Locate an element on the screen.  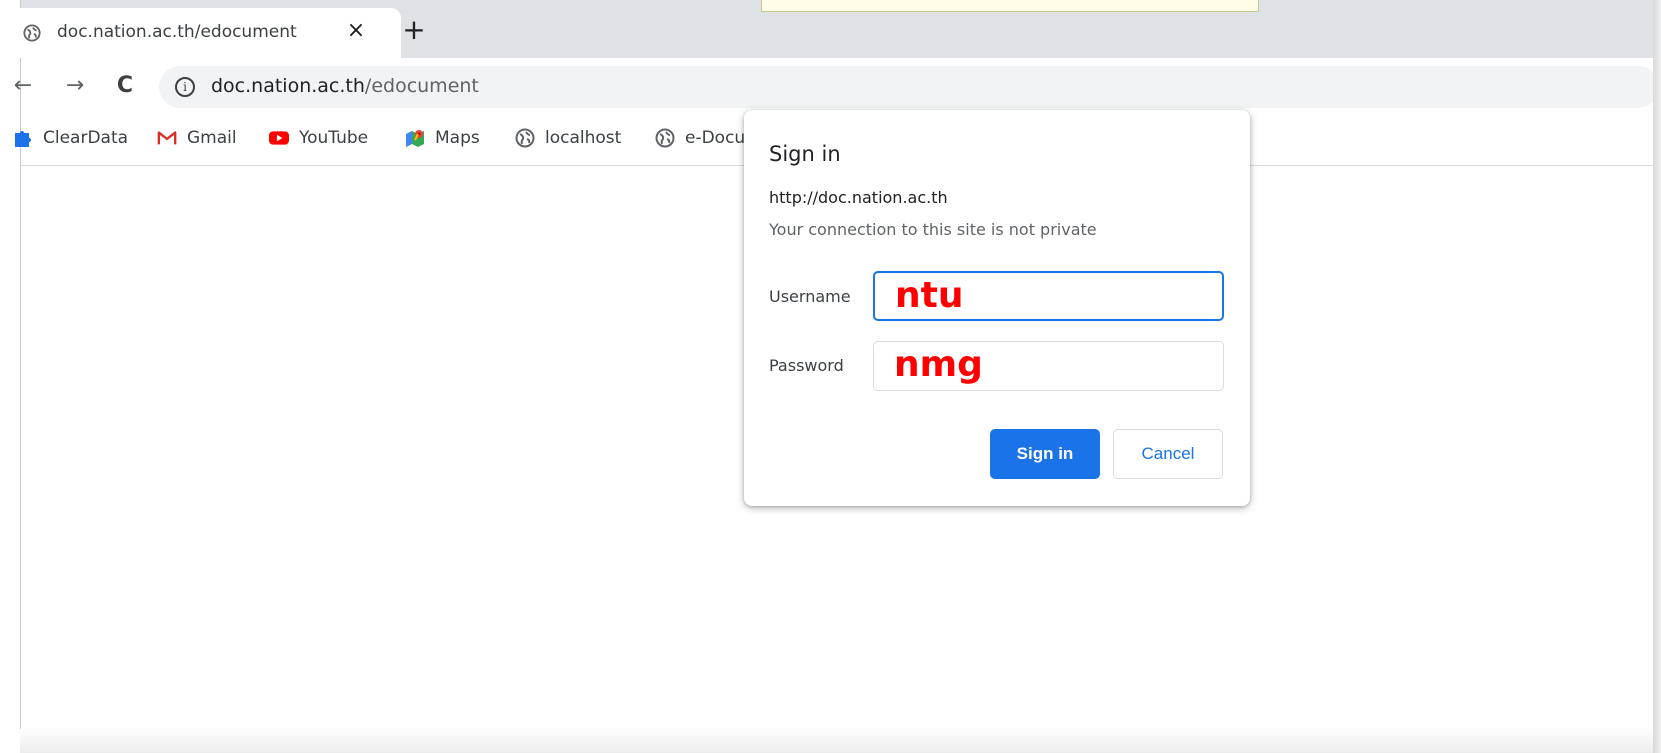
username-label: Username is located at coordinates (810, 296).